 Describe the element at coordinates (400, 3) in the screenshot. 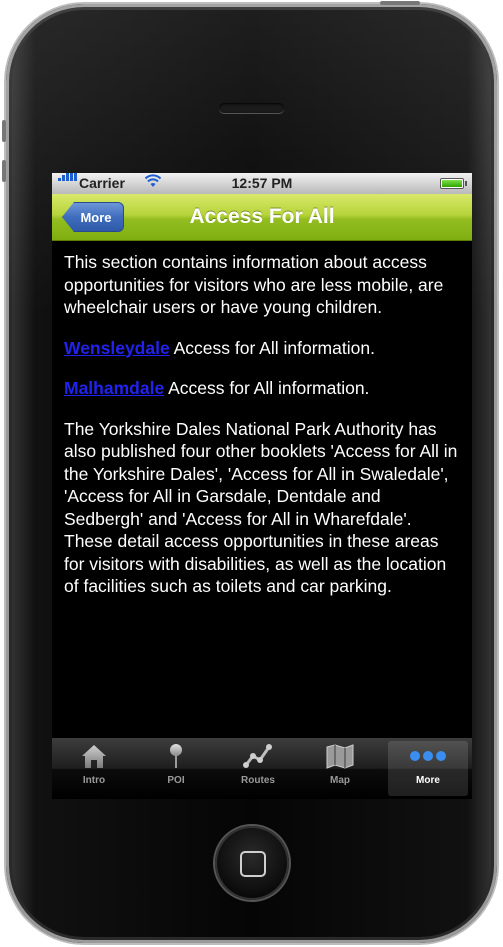

I see `power-button` at that location.